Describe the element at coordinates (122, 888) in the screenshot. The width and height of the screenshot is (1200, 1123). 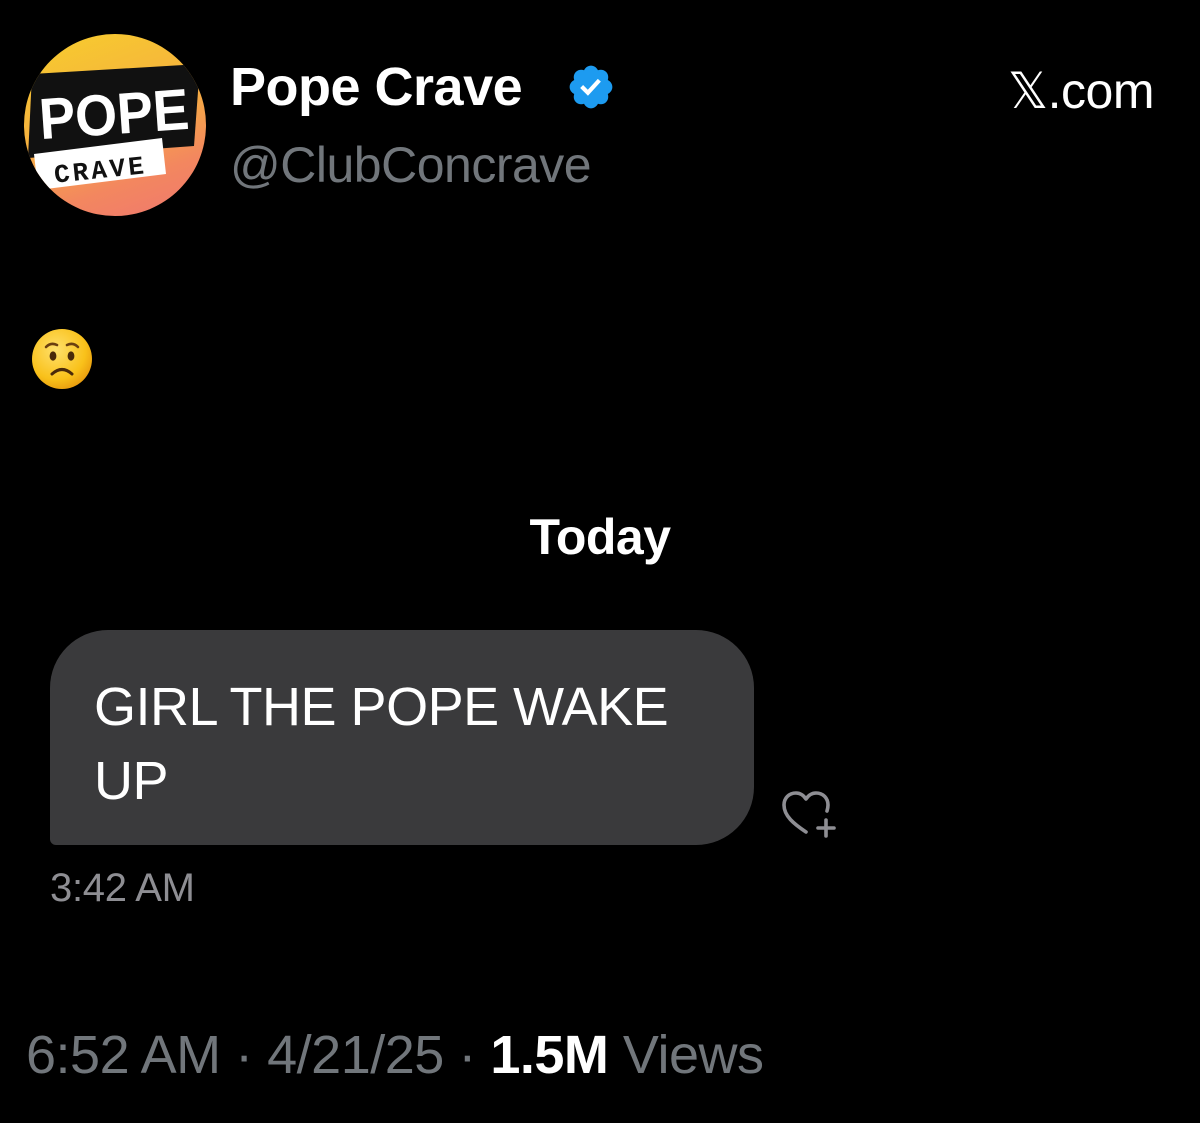
I see `message-timestamp: 3:42 AM` at that location.